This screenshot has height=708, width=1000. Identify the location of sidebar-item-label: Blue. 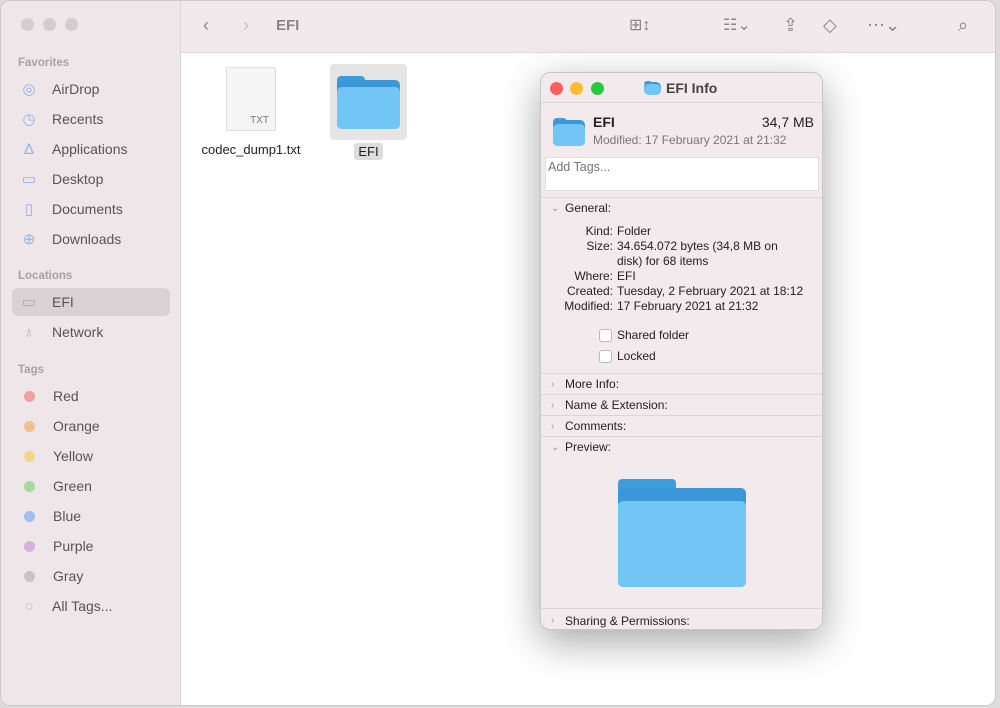
(67, 516).